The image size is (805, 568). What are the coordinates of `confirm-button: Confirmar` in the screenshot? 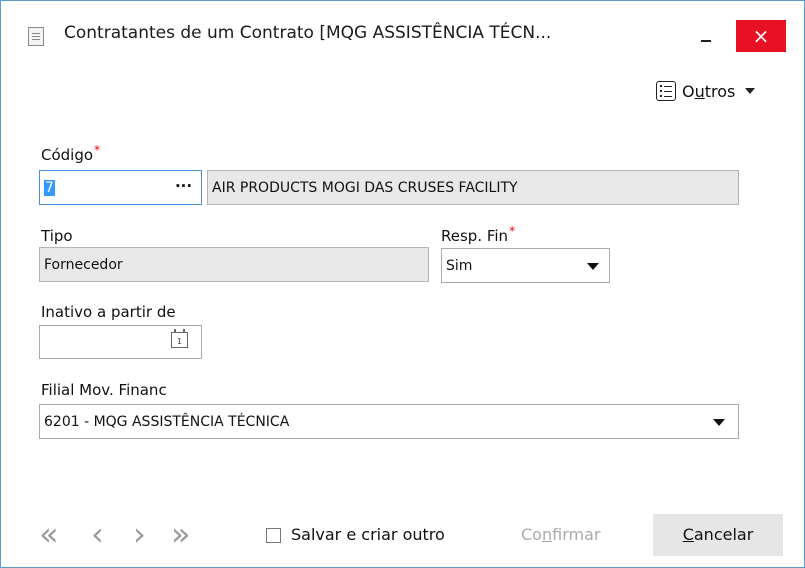 It's located at (560, 534).